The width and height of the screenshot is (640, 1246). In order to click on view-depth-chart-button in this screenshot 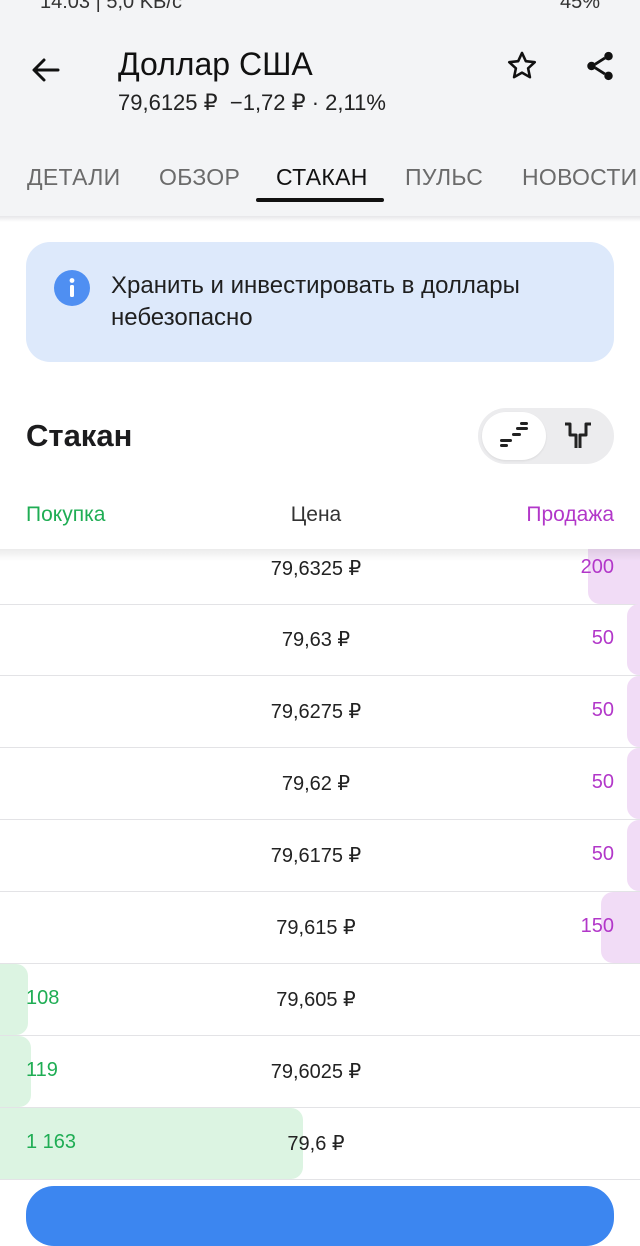, I will do `click(578, 436)`.